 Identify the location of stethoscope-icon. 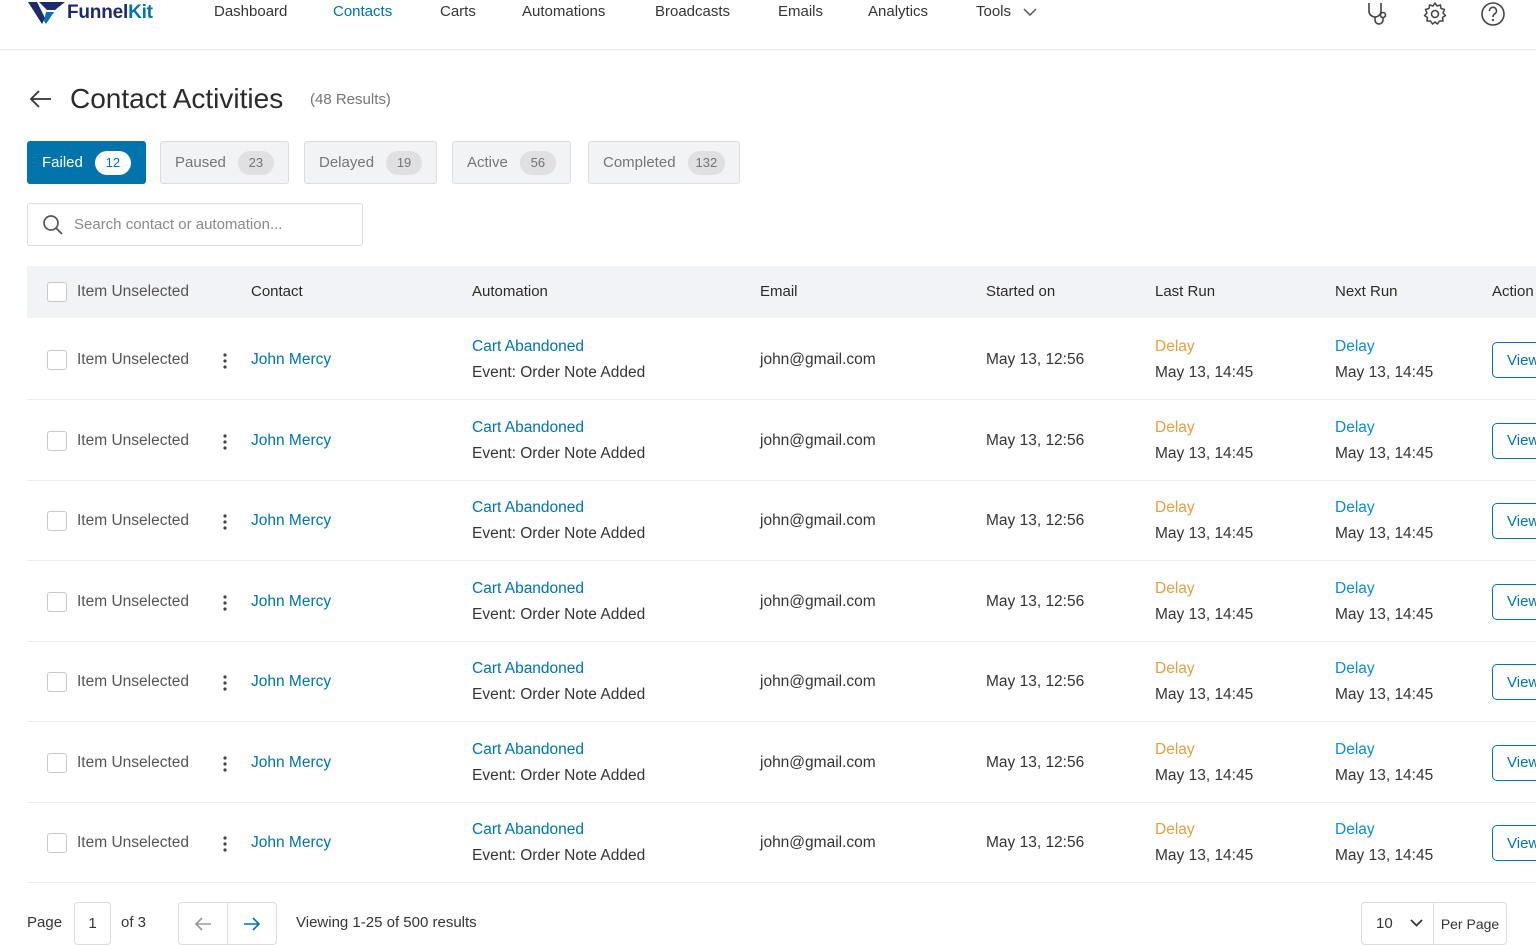
(1377, 14).